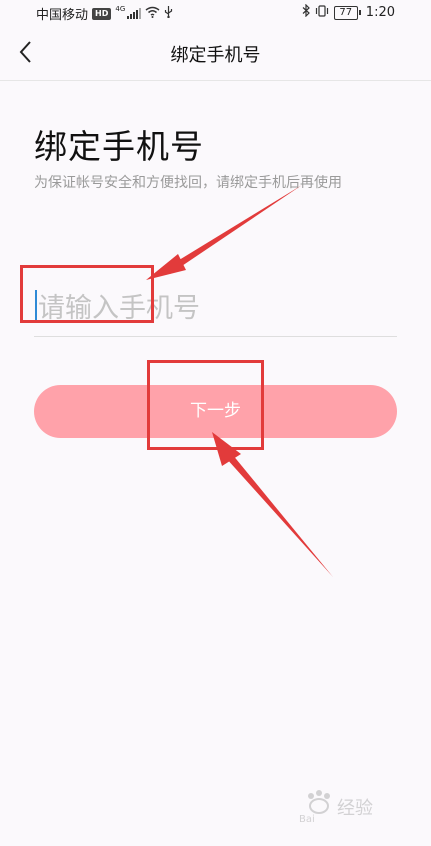 The width and height of the screenshot is (431, 846). What do you see at coordinates (306, 12) in the screenshot?
I see `bluetooth-icon` at bounding box center [306, 12].